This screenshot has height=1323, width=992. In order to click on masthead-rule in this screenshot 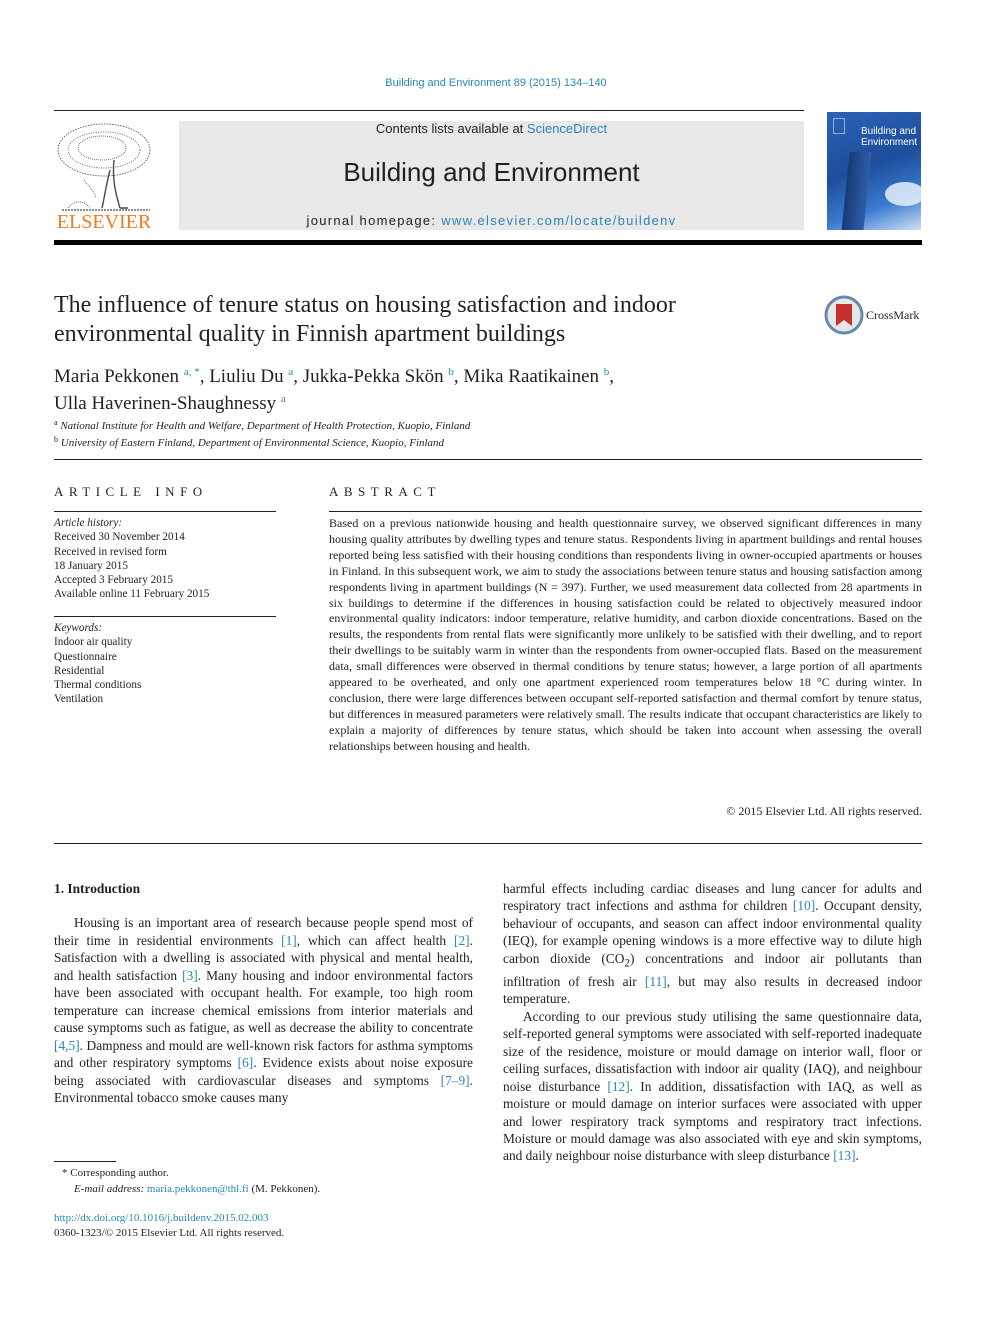, I will do `click(488, 242)`.